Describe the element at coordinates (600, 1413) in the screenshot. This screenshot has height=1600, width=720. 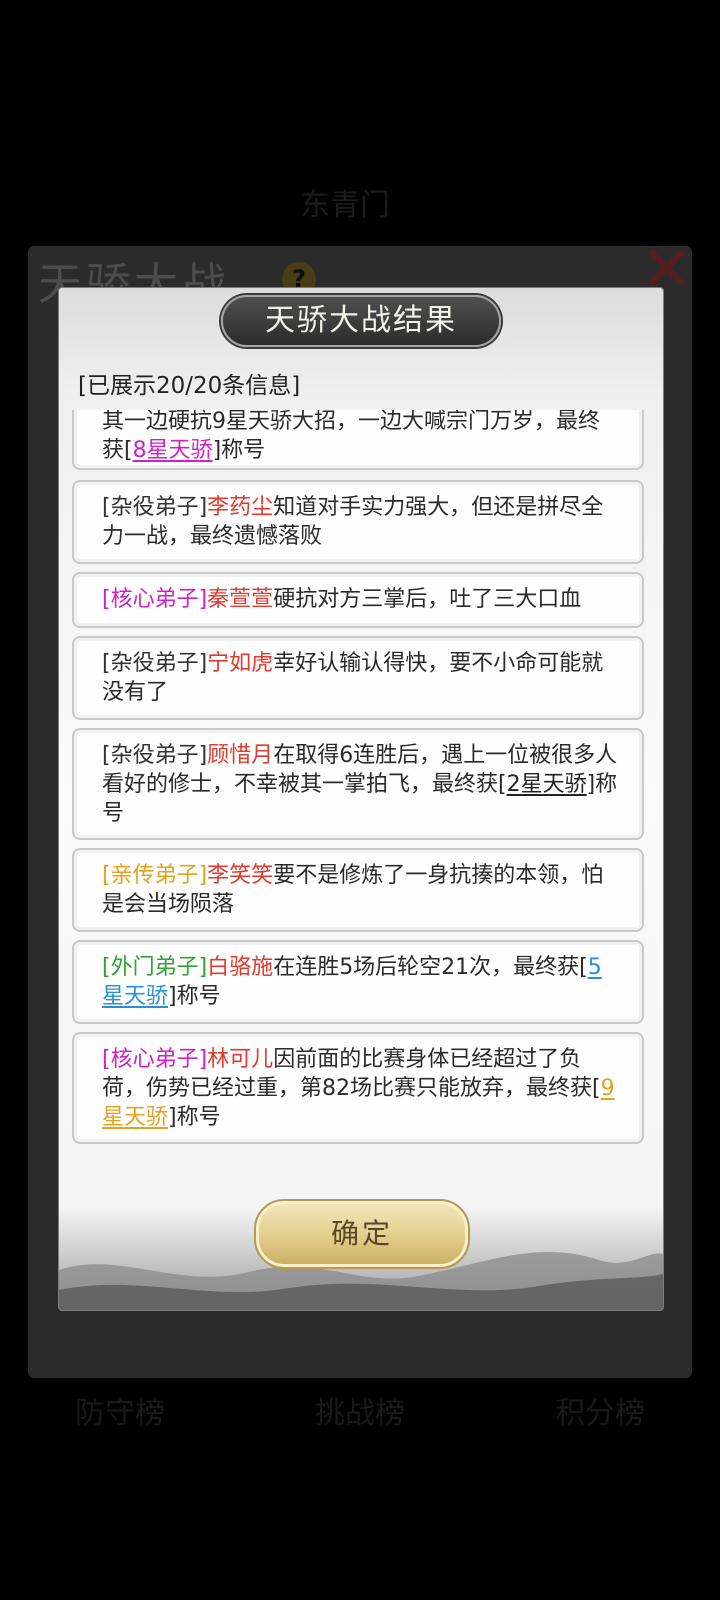
I see `background-tab-points: 积分榜` at that location.